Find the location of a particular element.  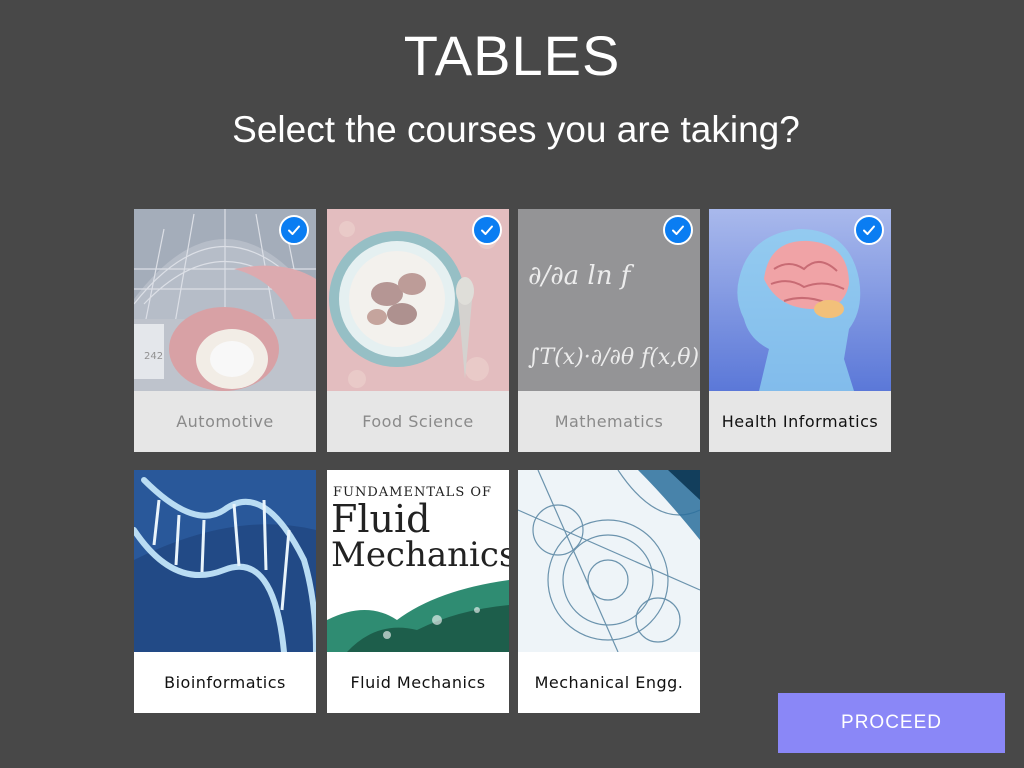

page-title: TABLES is located at coordinates (512, 55).